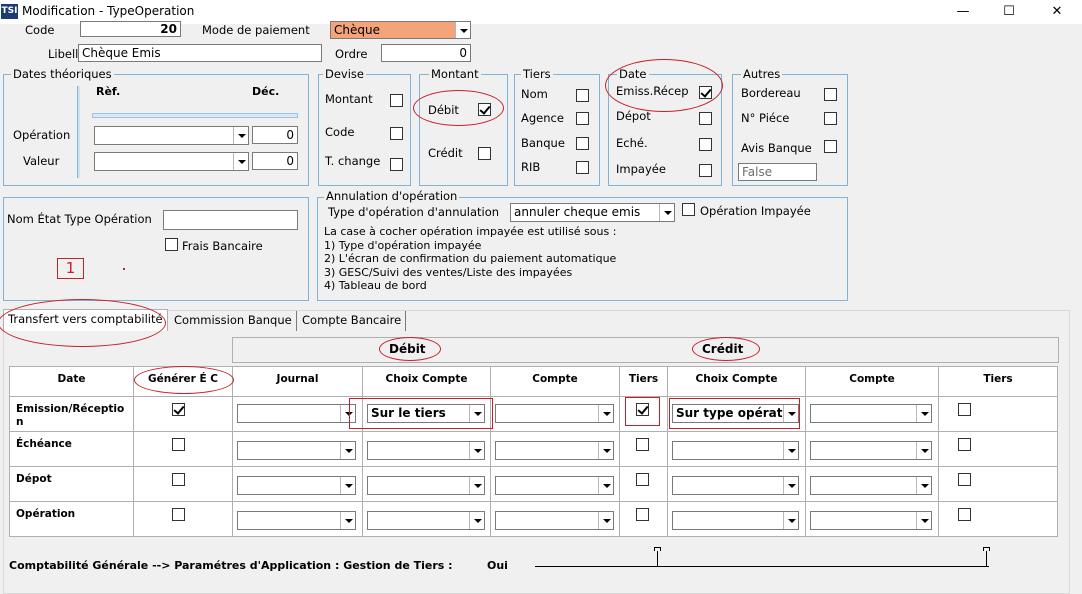  What do you see at coordinates (963, 12) in the screenshot?
I see `minimize-button: —` at bounding box center [963, 12].